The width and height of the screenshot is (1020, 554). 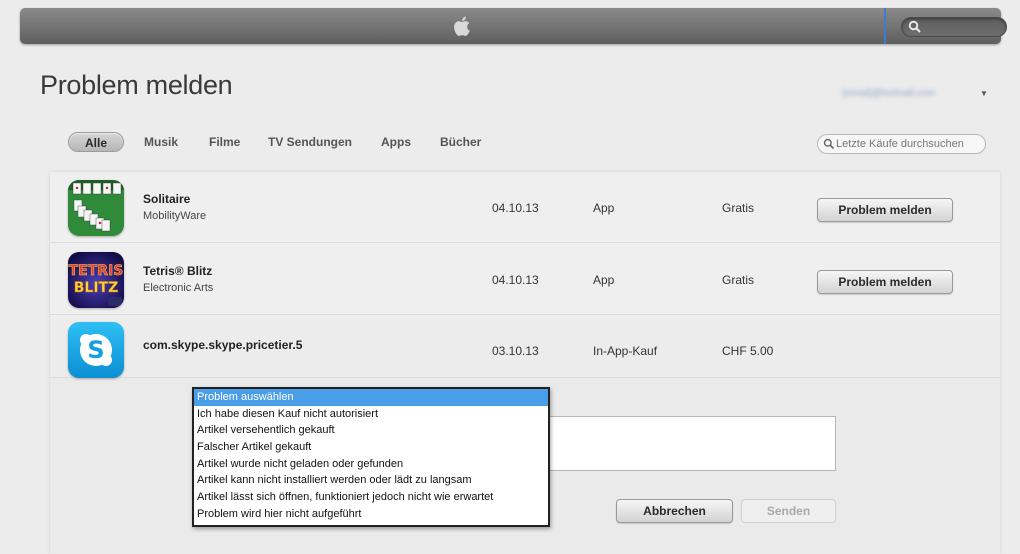 What do you see at coordinates (96, 288) in the screenshot?
I see `svg-text: BLITZ` at bounding box center [96, 288].